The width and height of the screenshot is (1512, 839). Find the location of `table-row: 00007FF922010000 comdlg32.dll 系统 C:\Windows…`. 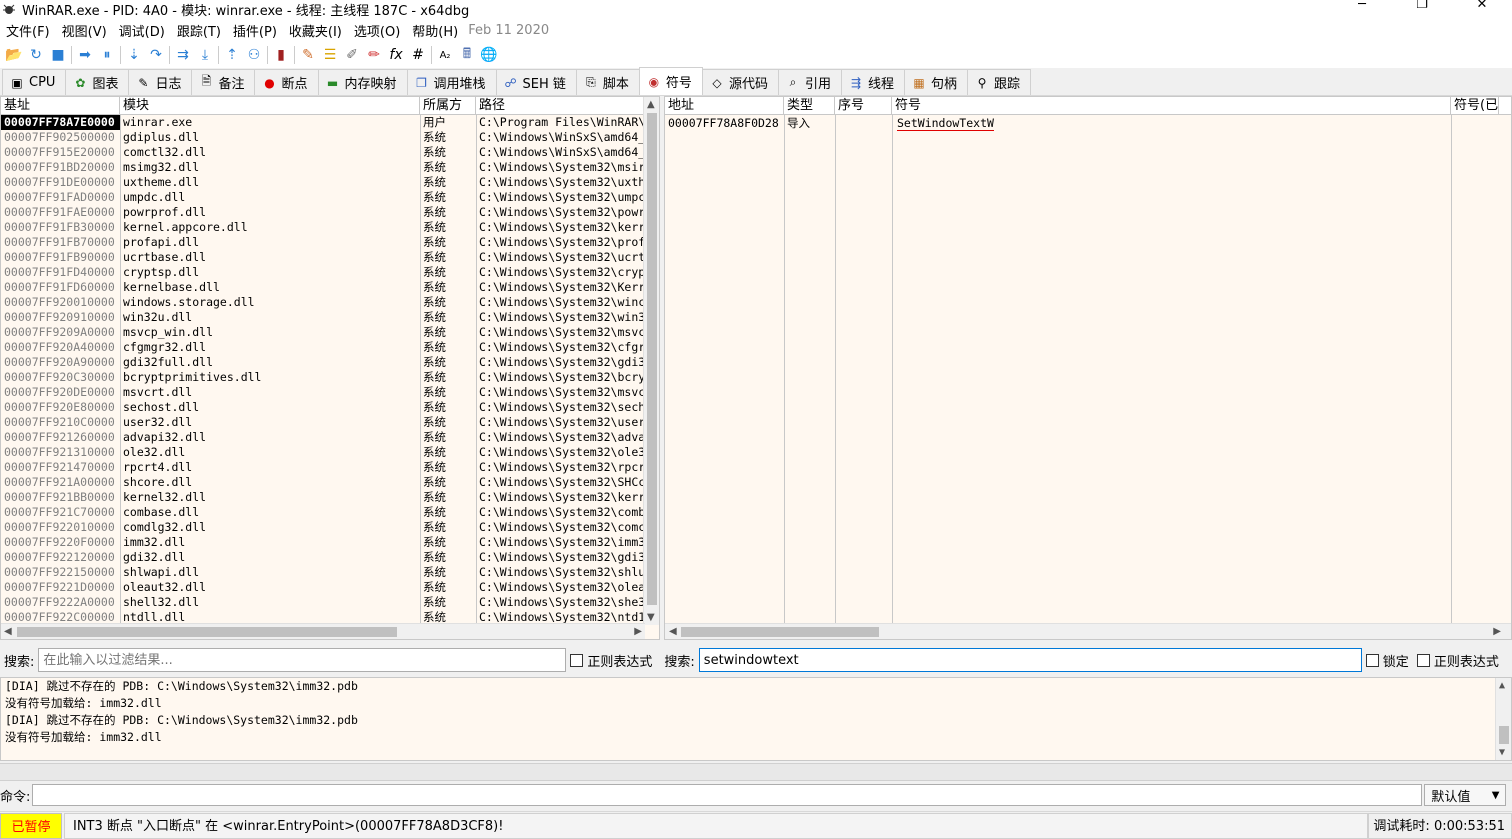

table-row: 00007FF922010000 comdlg32.dll 系统 C:\Windows… is located at coordinates (322, 527).